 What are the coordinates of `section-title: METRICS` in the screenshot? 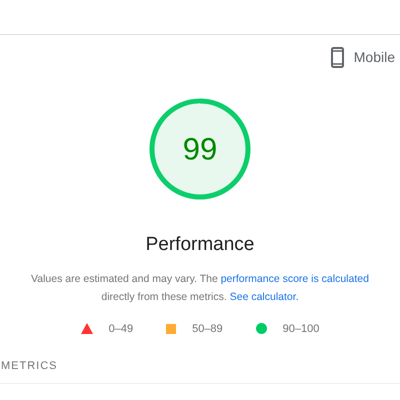 It's located at (29, 366).